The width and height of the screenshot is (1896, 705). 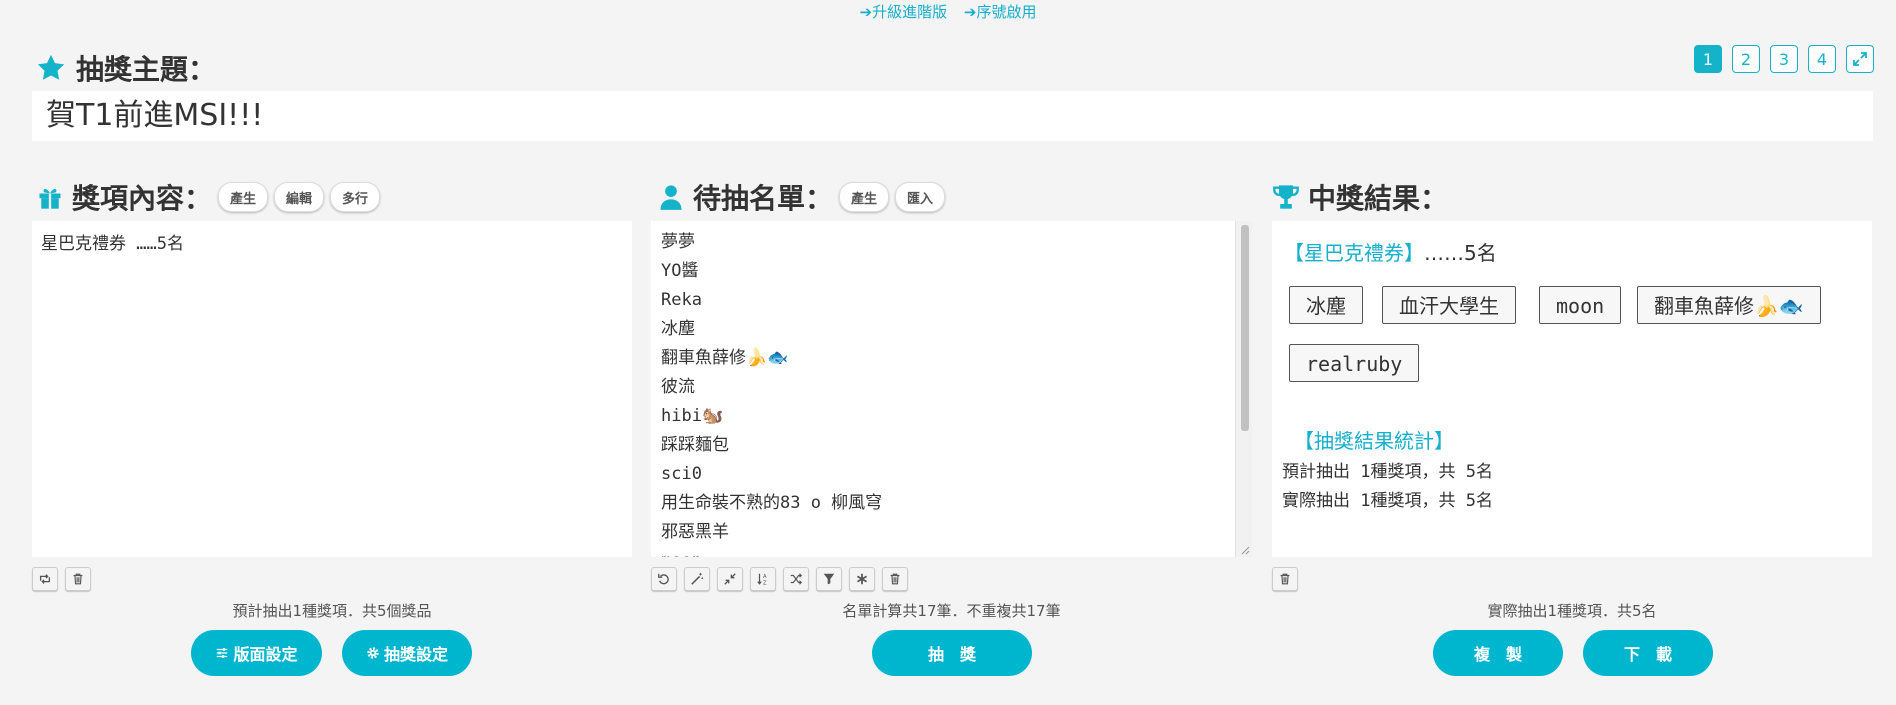 I want to click on winner-chip: 冰塵, so click(x=1326, y=305).